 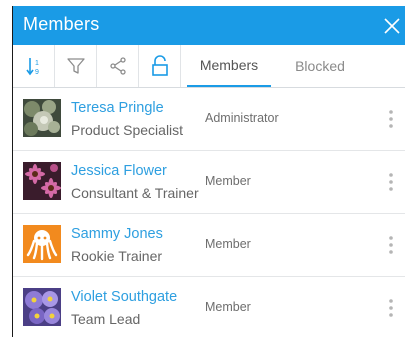 I want to click on member-job-title: Rookie Trainer, so click(x=117, y=256).